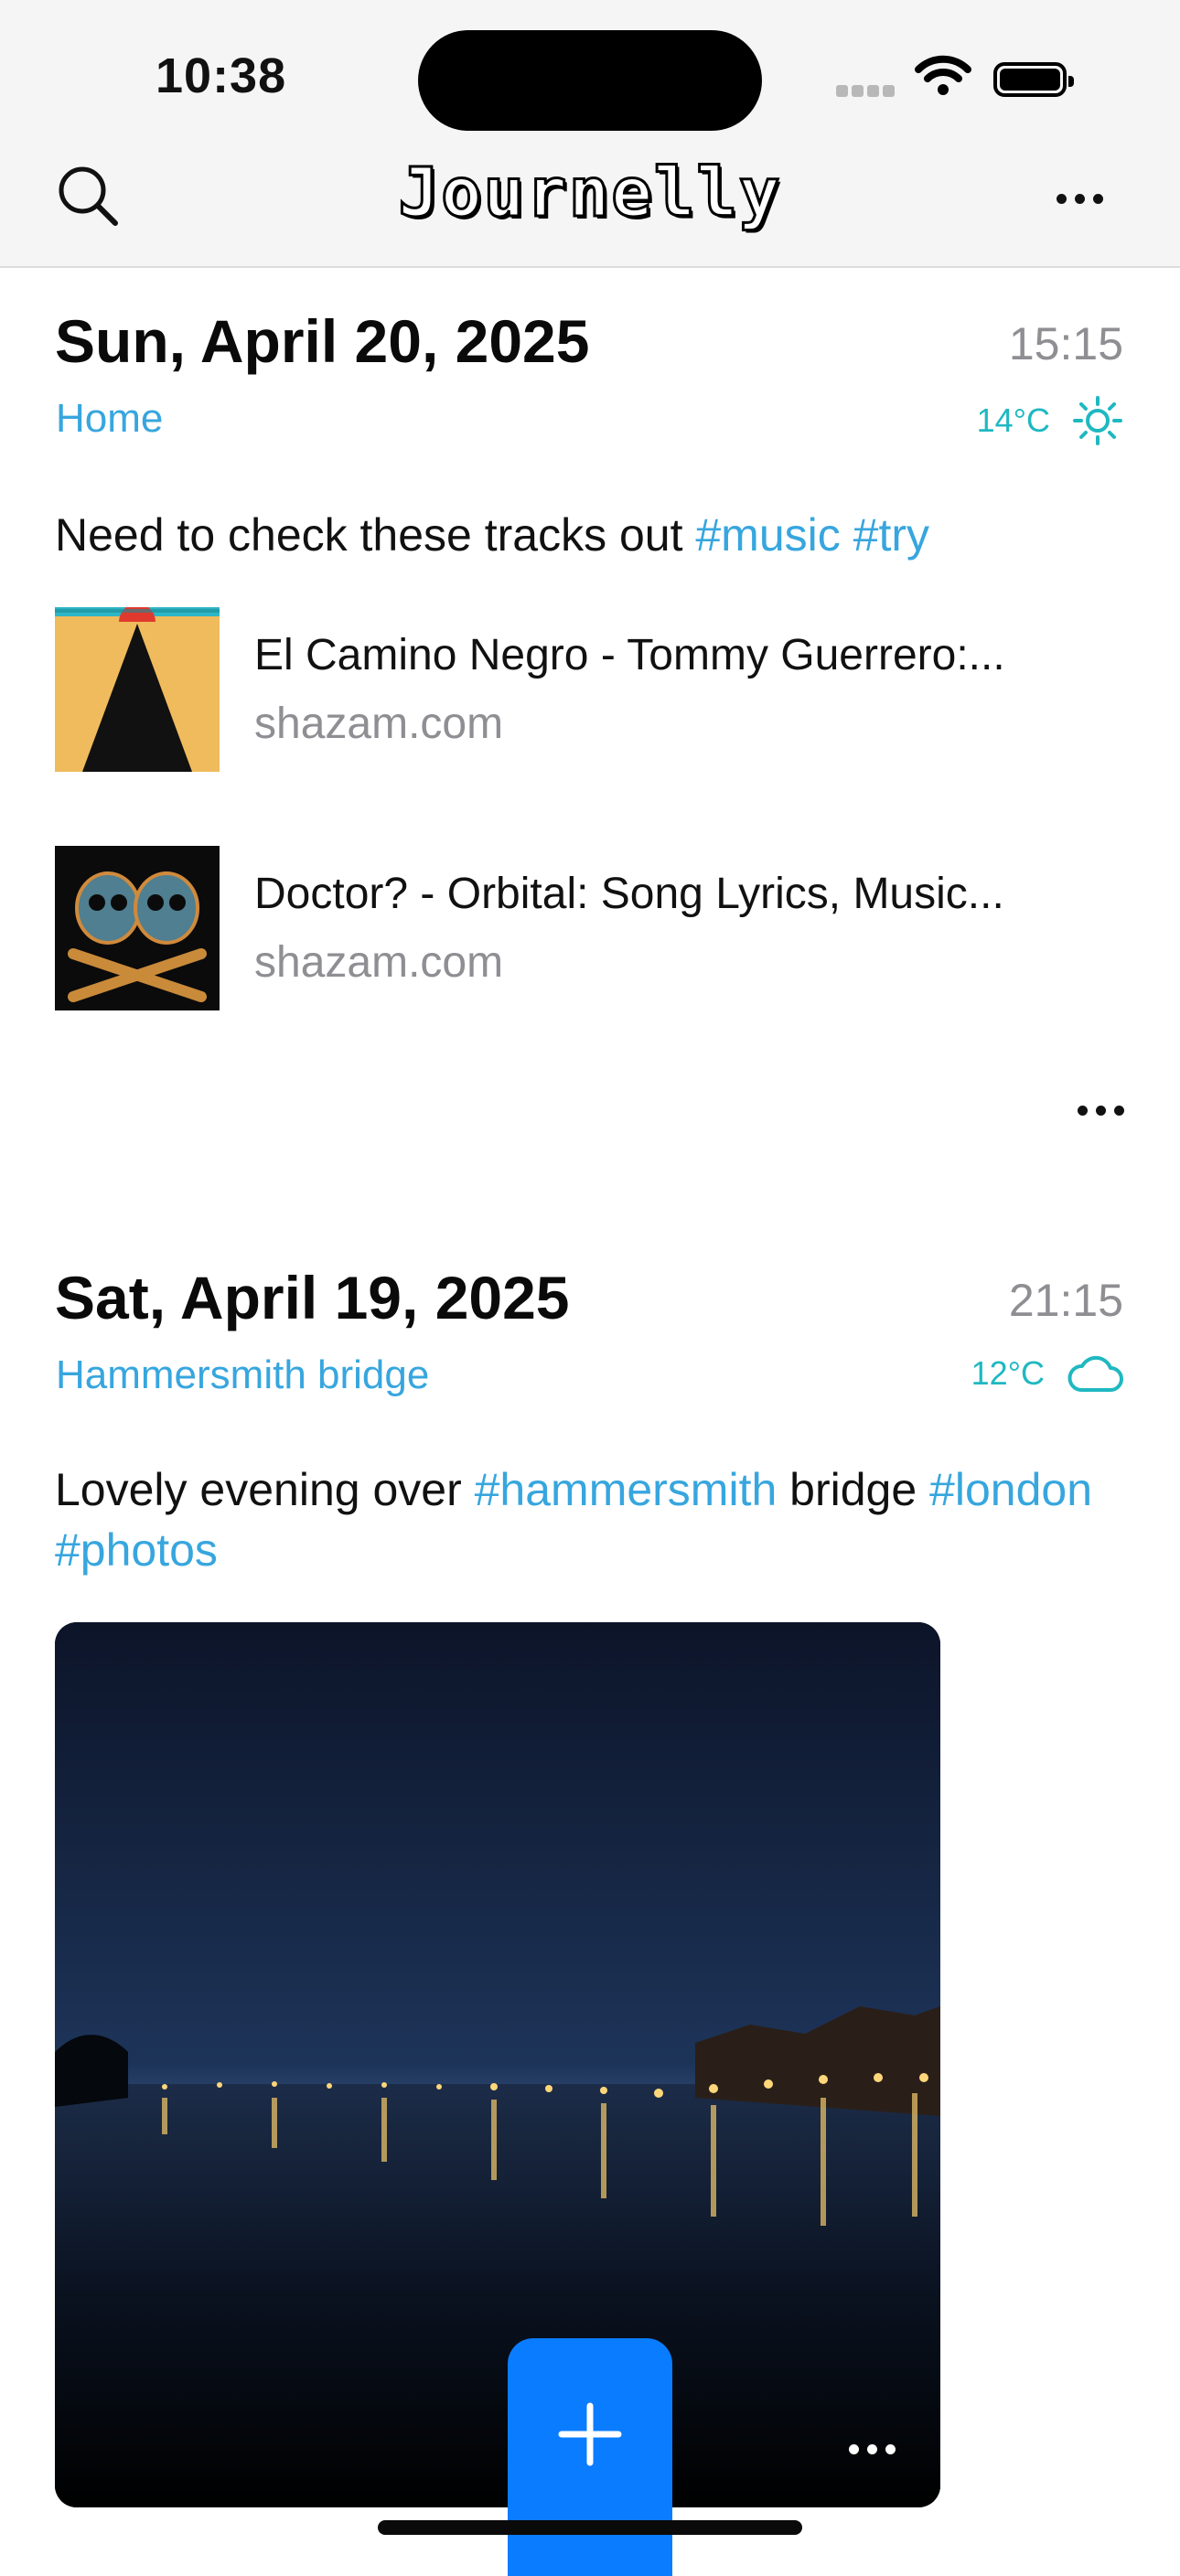  Describe the element at coordinates (590, 2527) in the screenshot. I see `home-indicator` at that location.